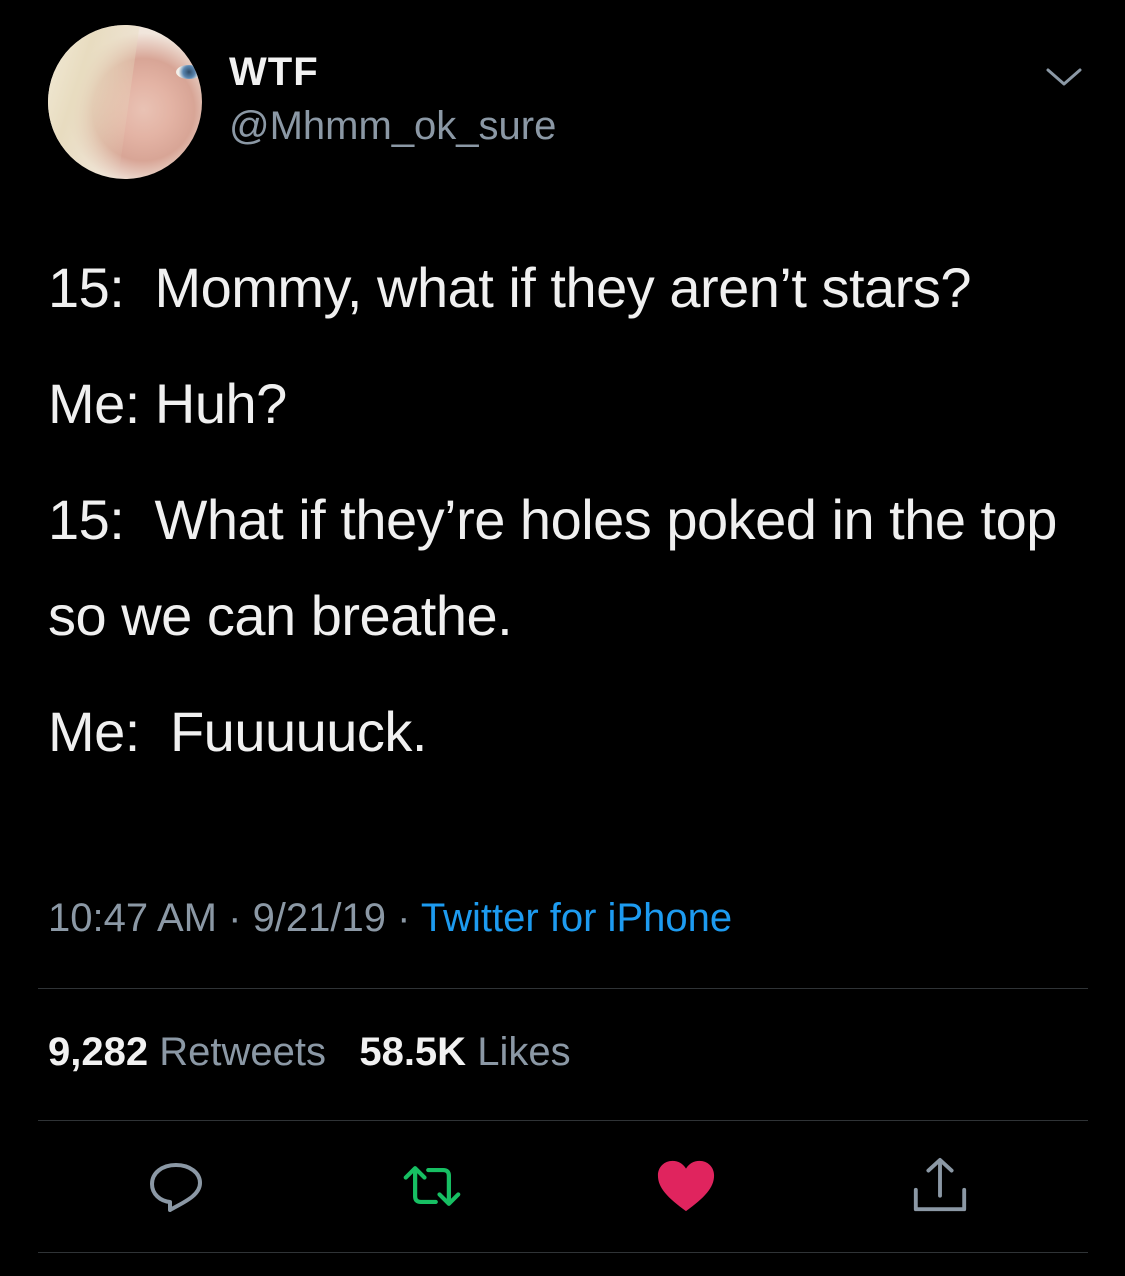  I want to click on tweet-line: Me: Huh?, so click(167, 403).